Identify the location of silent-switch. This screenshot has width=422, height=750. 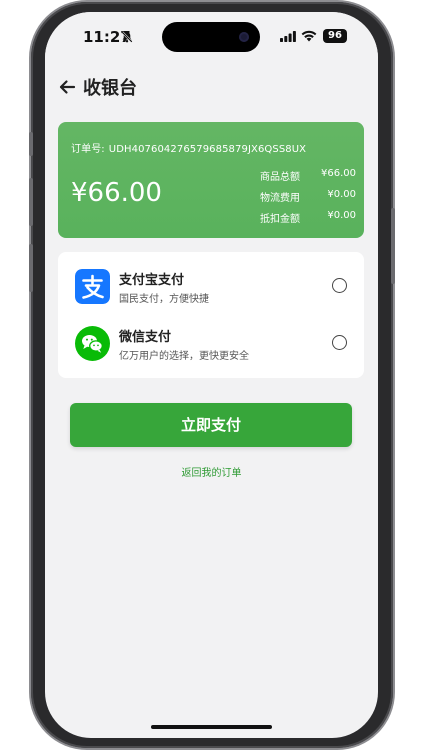
(31, 144).